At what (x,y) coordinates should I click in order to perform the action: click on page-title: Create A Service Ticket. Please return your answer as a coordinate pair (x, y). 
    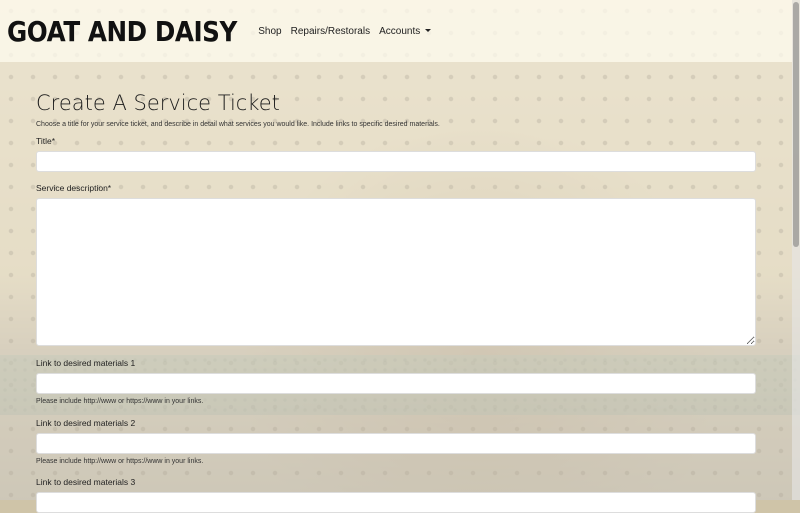
    Looking at the image, I should click on (158, 103).